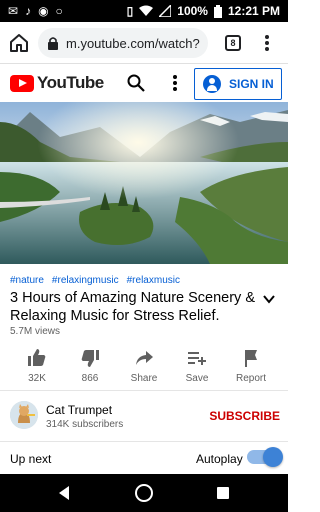 The image size is (320, 512). What do you see at coordinates (130, 11) in the screenshot?
I see `vibrate-icon: ▯` at bounding box center [130, 11].